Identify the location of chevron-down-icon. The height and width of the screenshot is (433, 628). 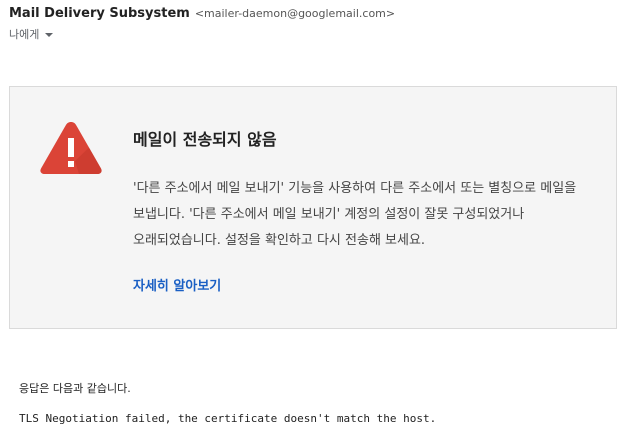
(49, 34).